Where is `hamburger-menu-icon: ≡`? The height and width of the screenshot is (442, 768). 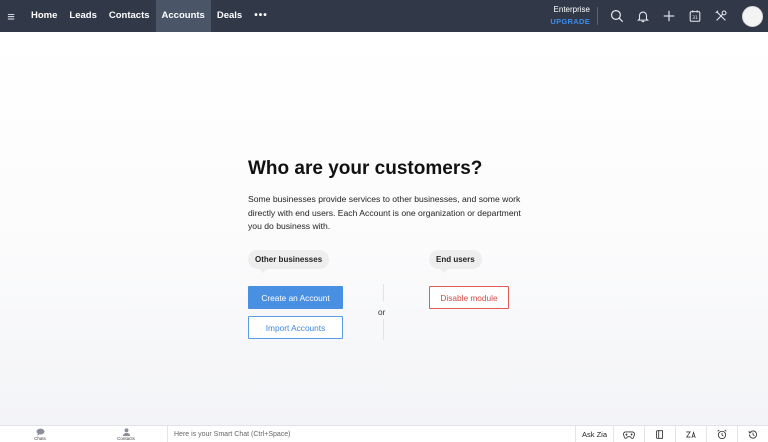 hamburger-menu-icon: ≡ is located at coordinates (11, 16).